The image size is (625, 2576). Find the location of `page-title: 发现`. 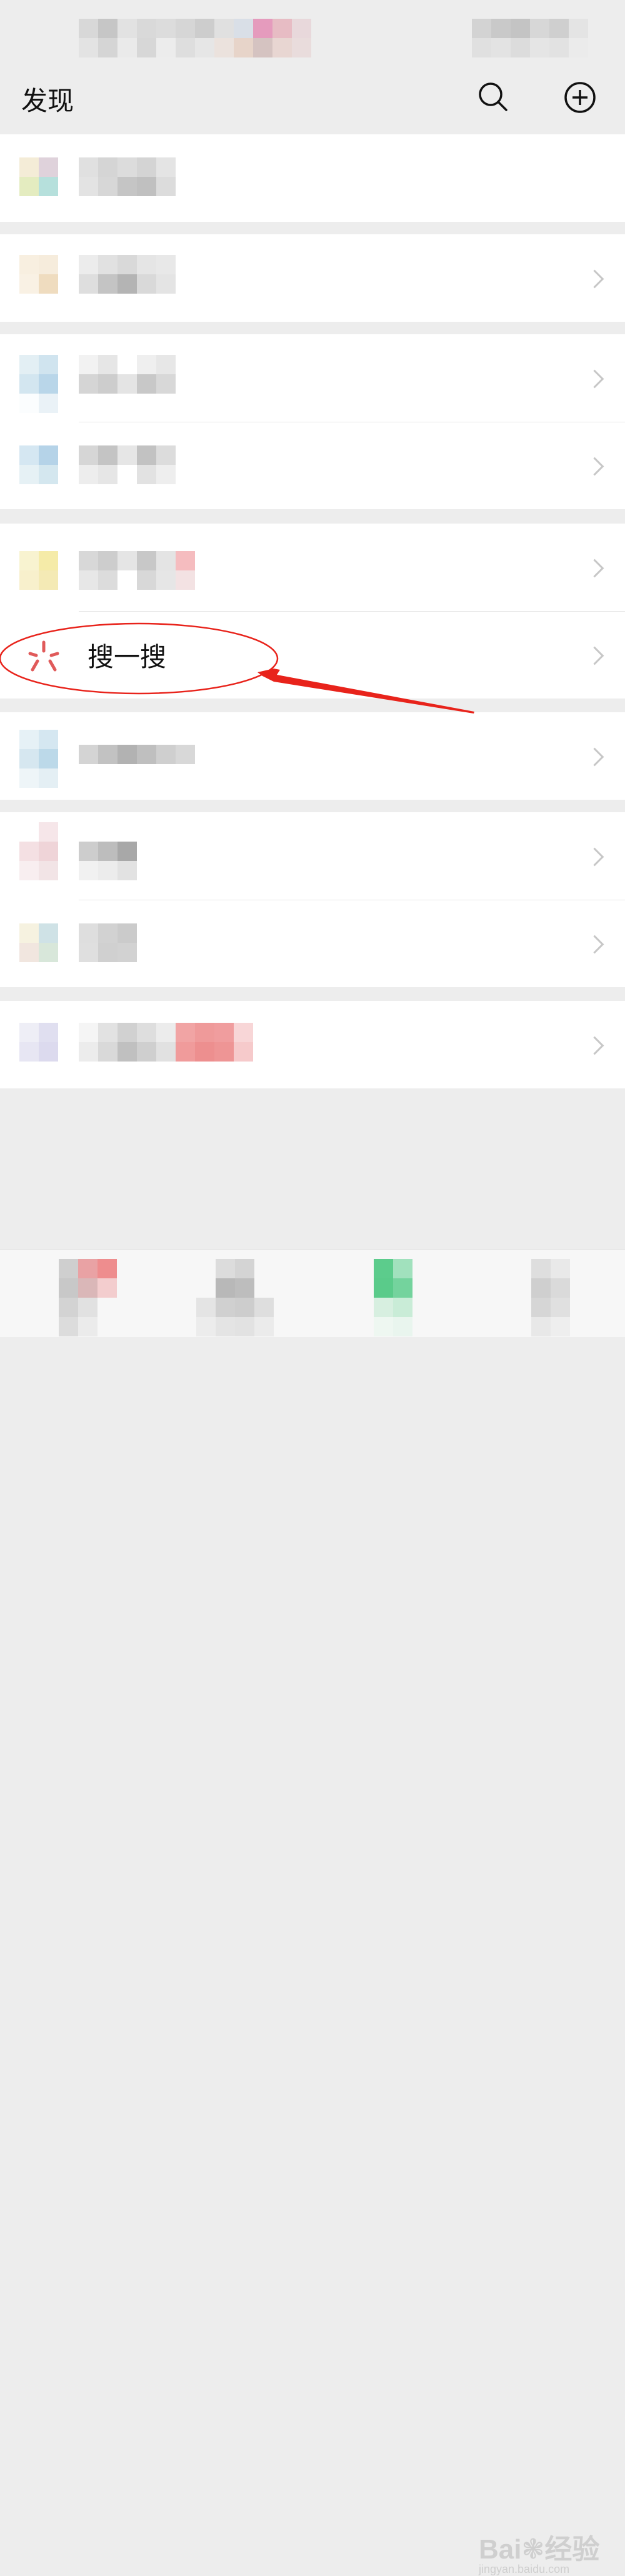

page-title: 发现 is located at coordinates (47, 101).